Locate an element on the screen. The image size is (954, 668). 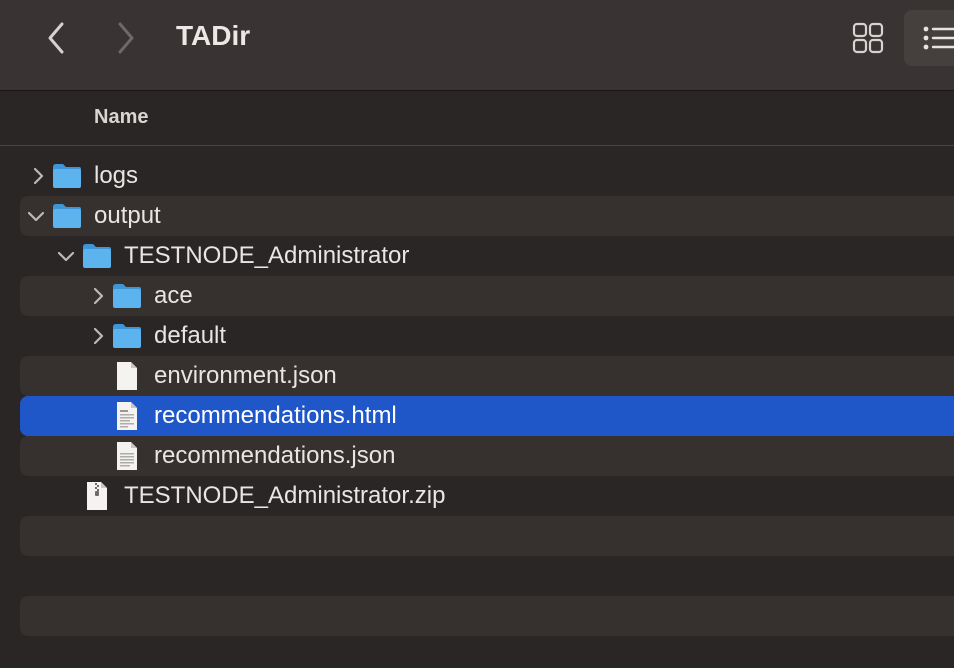
grid-view-icon is located at coordinates (868, 38).